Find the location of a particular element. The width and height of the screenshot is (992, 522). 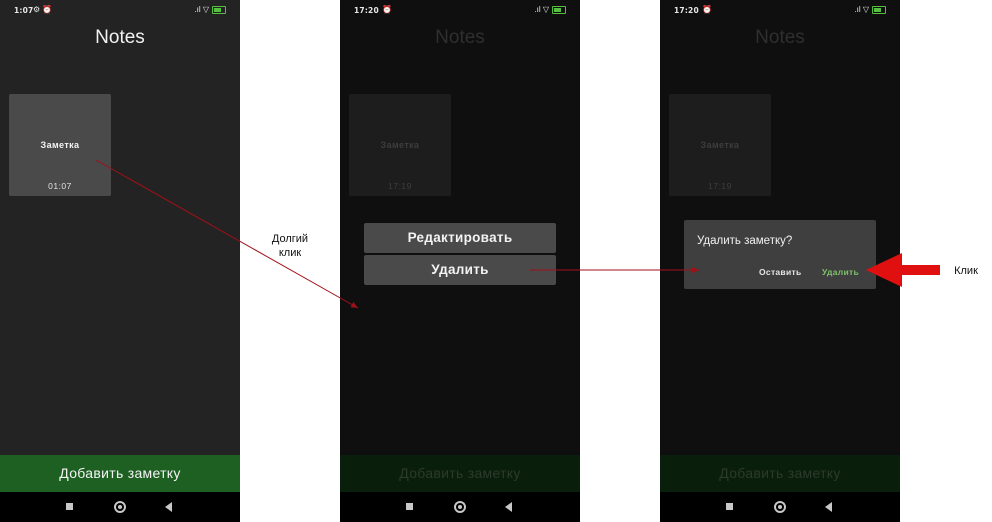

long-click-annotation: Долгий клик is located at coordinates (290, 246).